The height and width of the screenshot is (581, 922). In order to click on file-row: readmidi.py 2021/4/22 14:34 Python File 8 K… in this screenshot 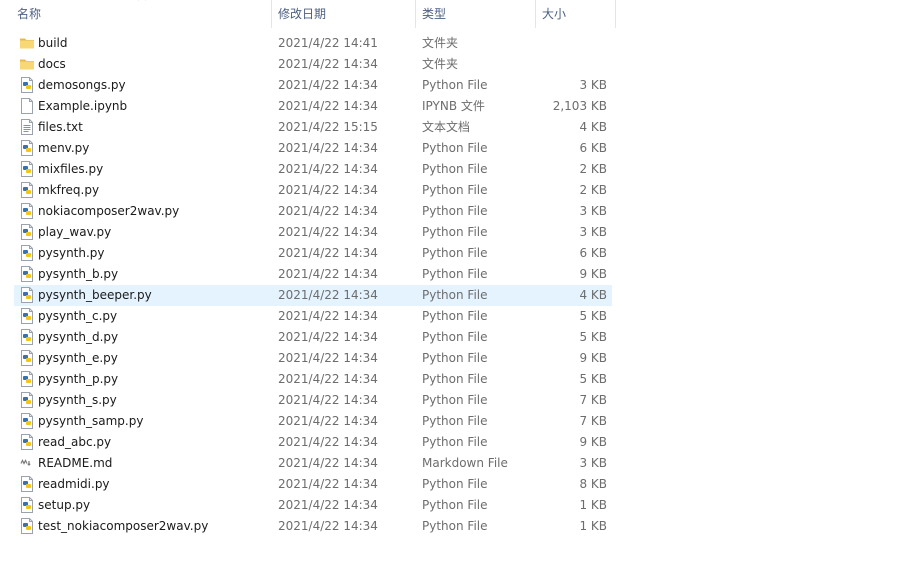, I will do `click(308, 484)`.